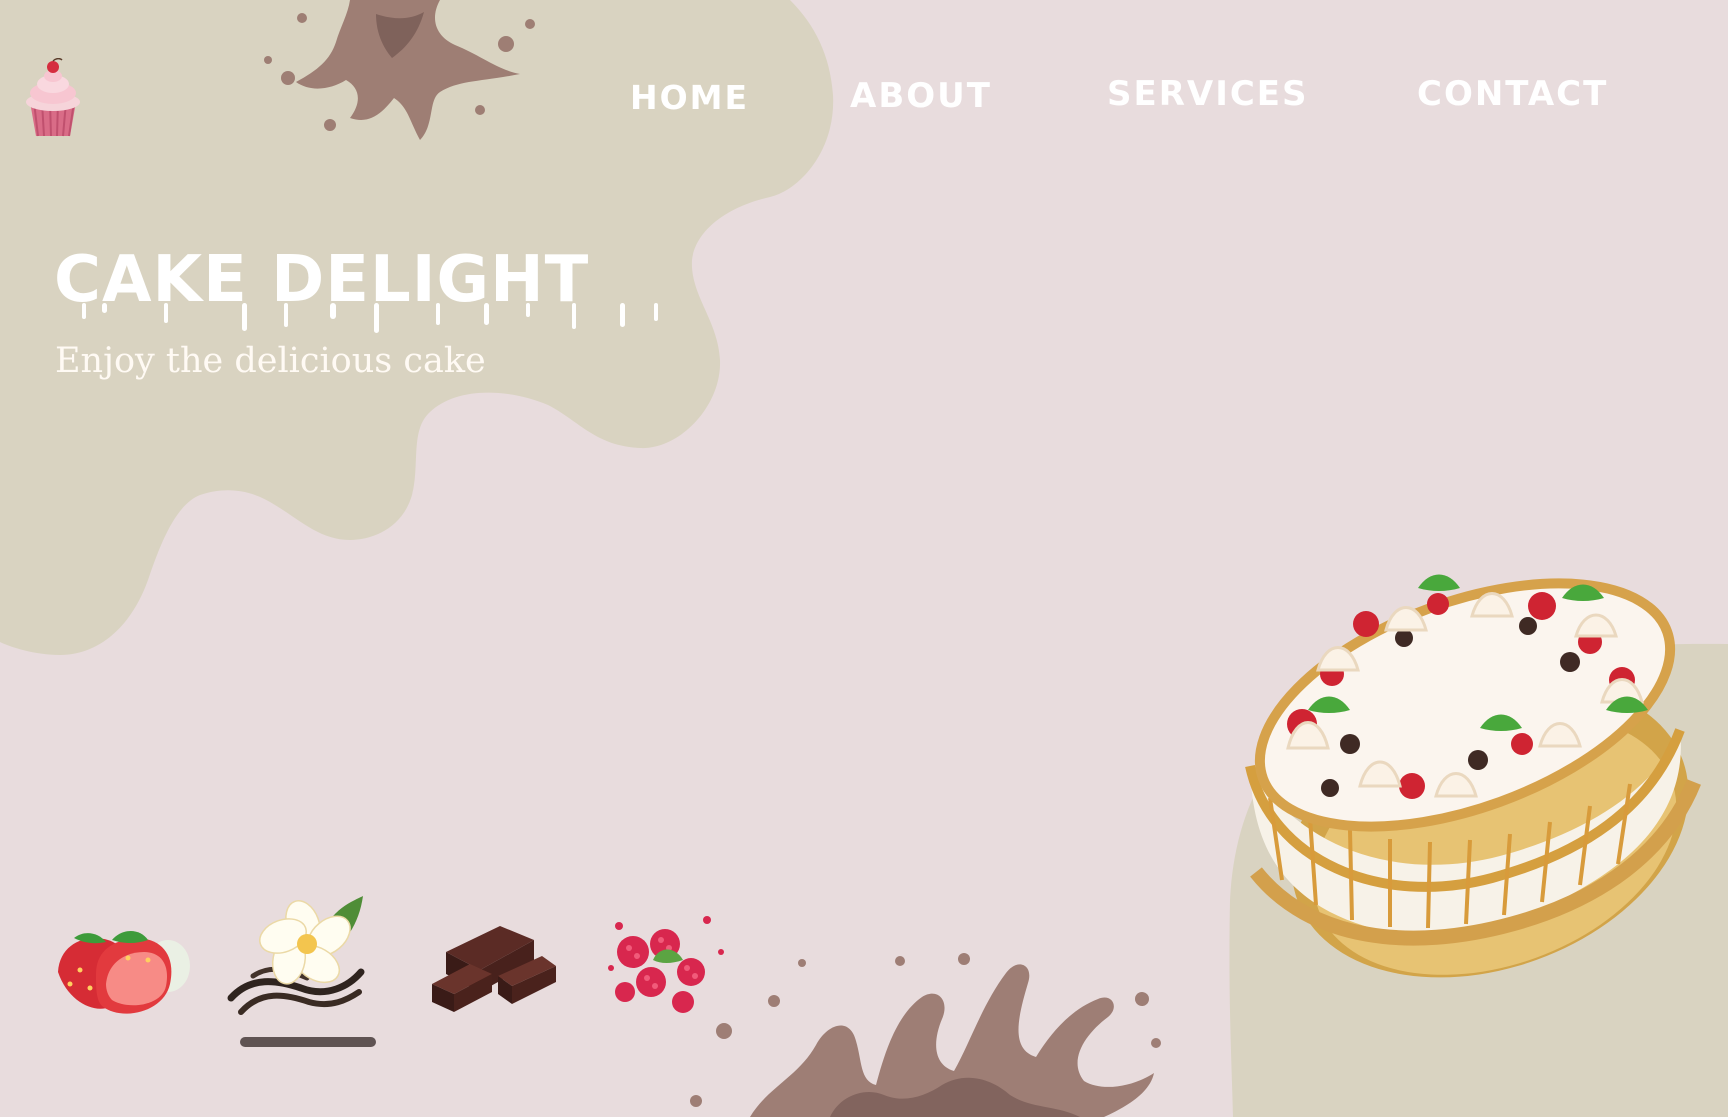  What do you see at coordinates (689, 97) in the screenshot?
I see `nav-home-link: HOME` at bounding box center [689, 97].